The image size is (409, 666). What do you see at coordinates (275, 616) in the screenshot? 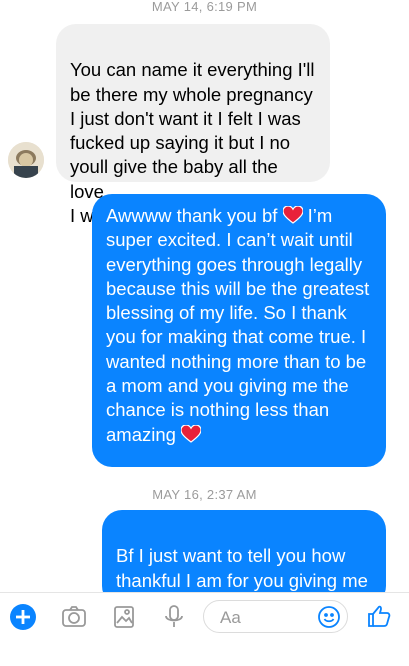
I see `message-input: Aa` at bounding box center [275, 616].